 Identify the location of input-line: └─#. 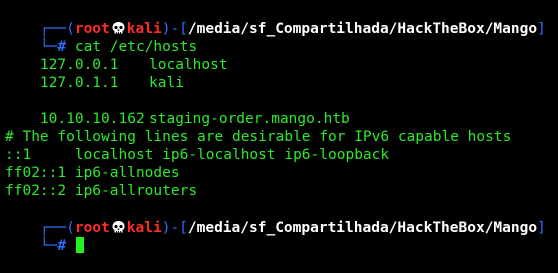
(44, 236).